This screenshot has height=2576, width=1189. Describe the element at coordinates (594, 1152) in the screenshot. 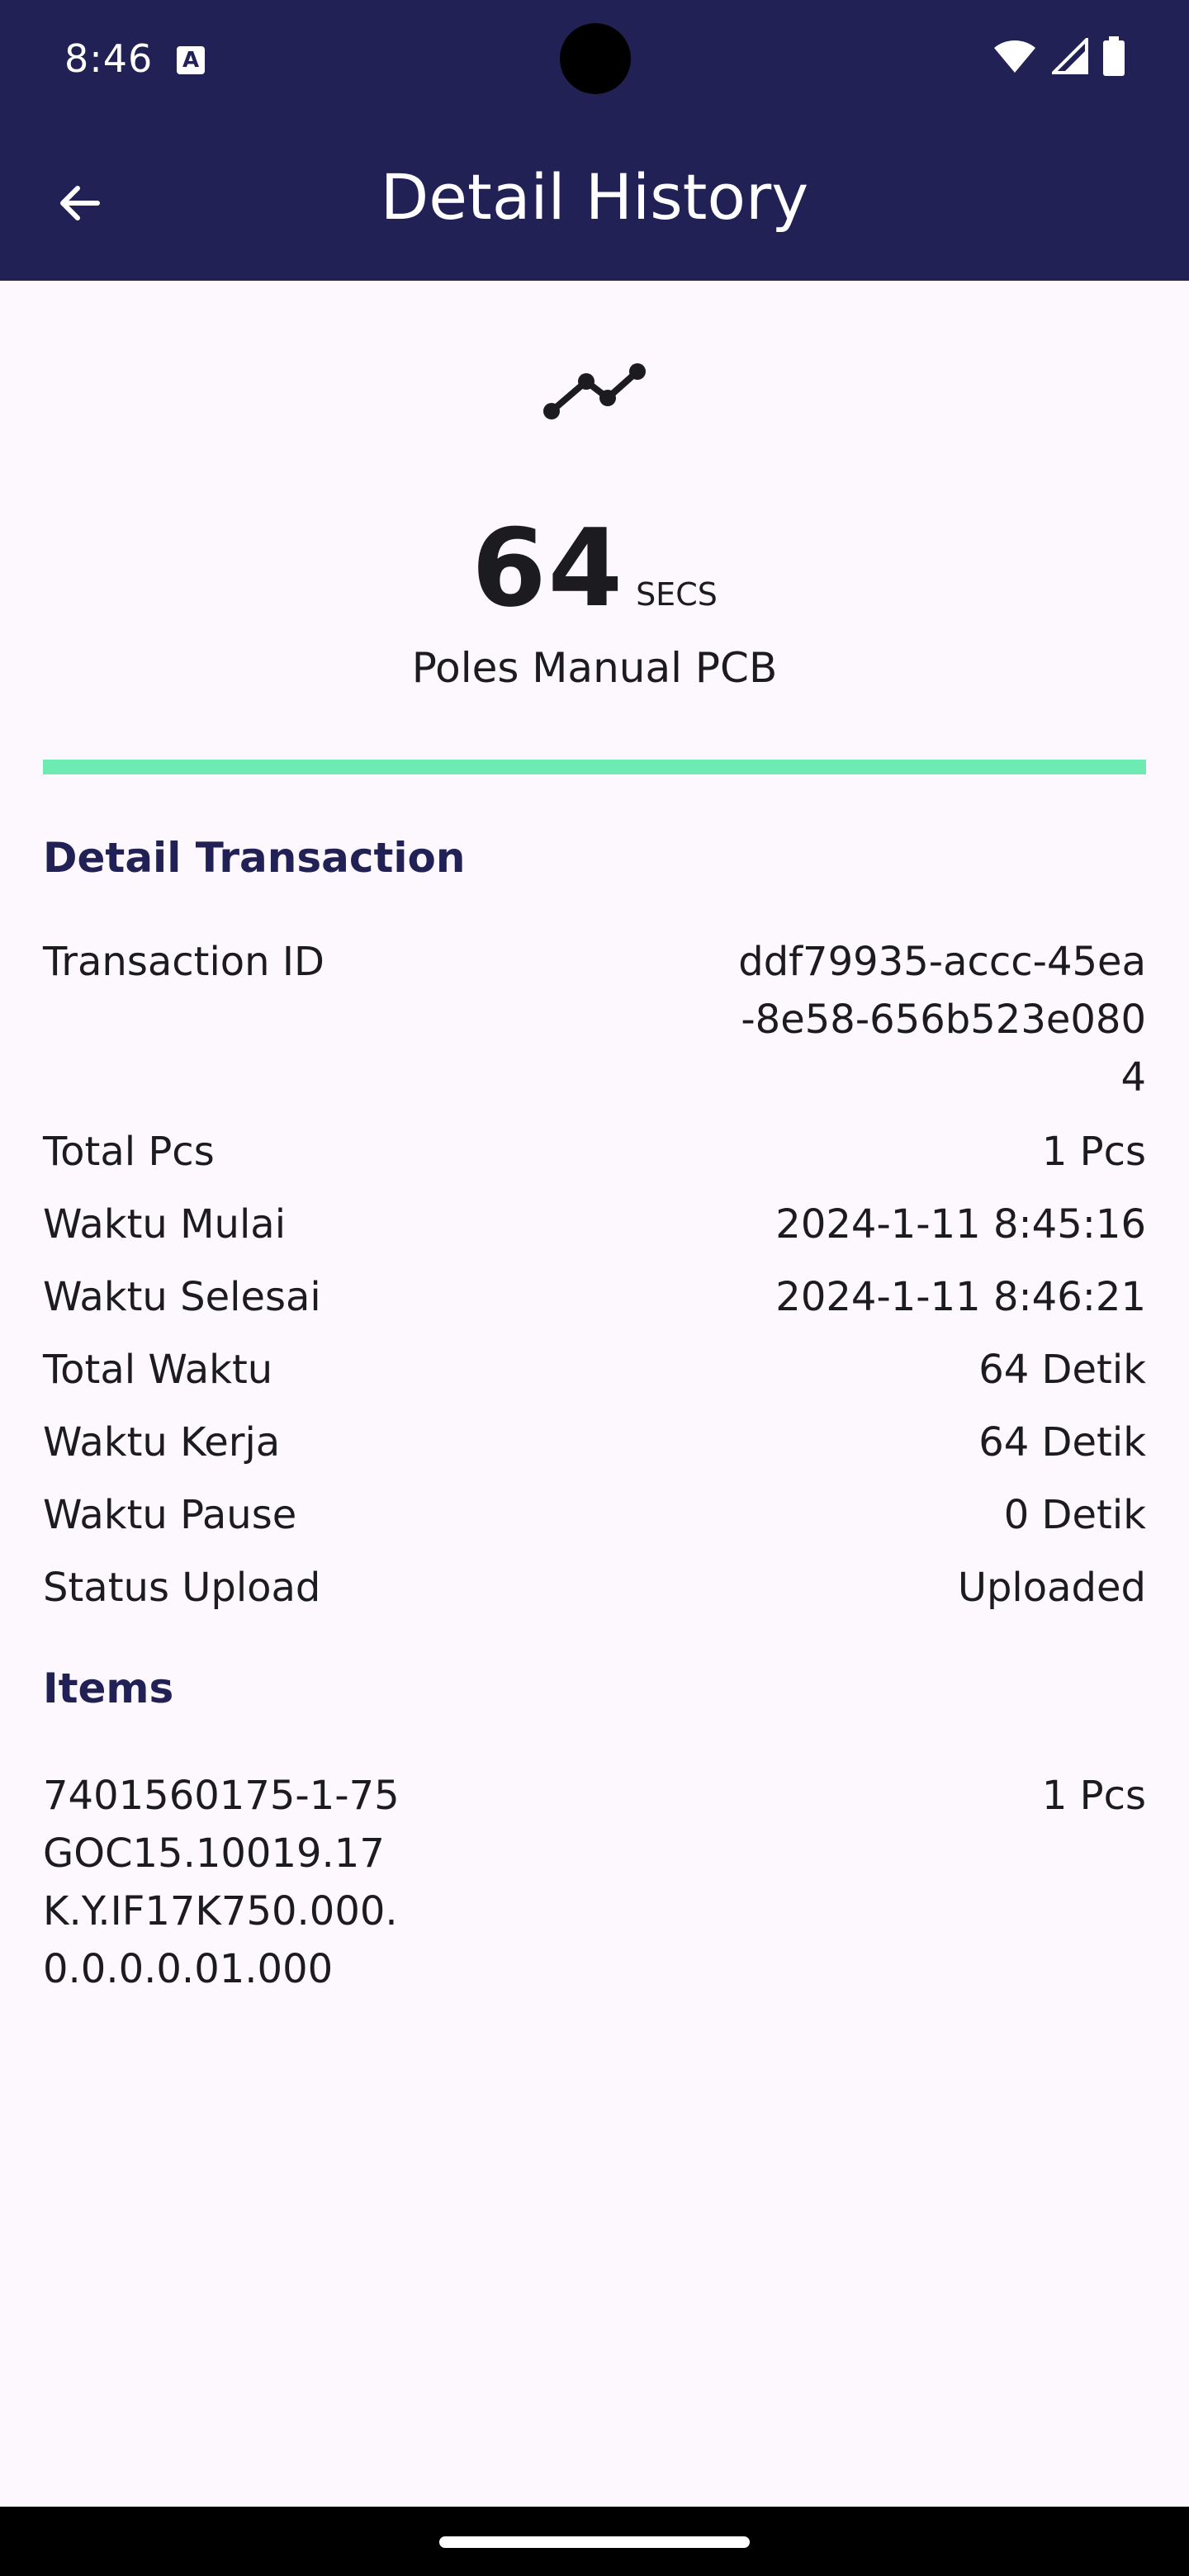

I see `detail-row-total-pcs: Total Pcs 1 Pcs` at that location.